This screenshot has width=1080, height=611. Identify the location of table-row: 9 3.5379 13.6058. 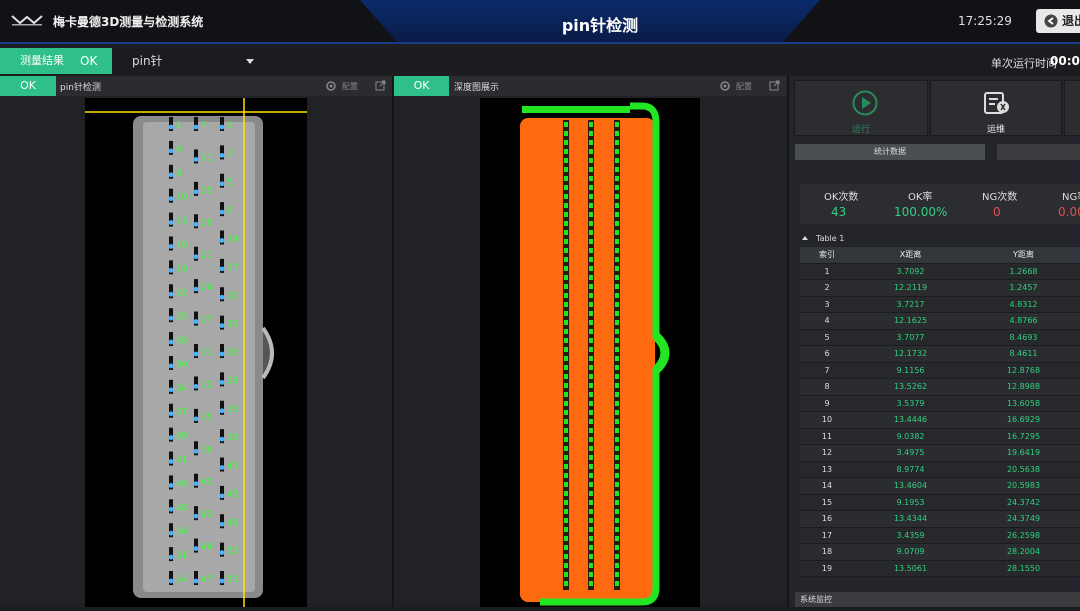
(940, 403).